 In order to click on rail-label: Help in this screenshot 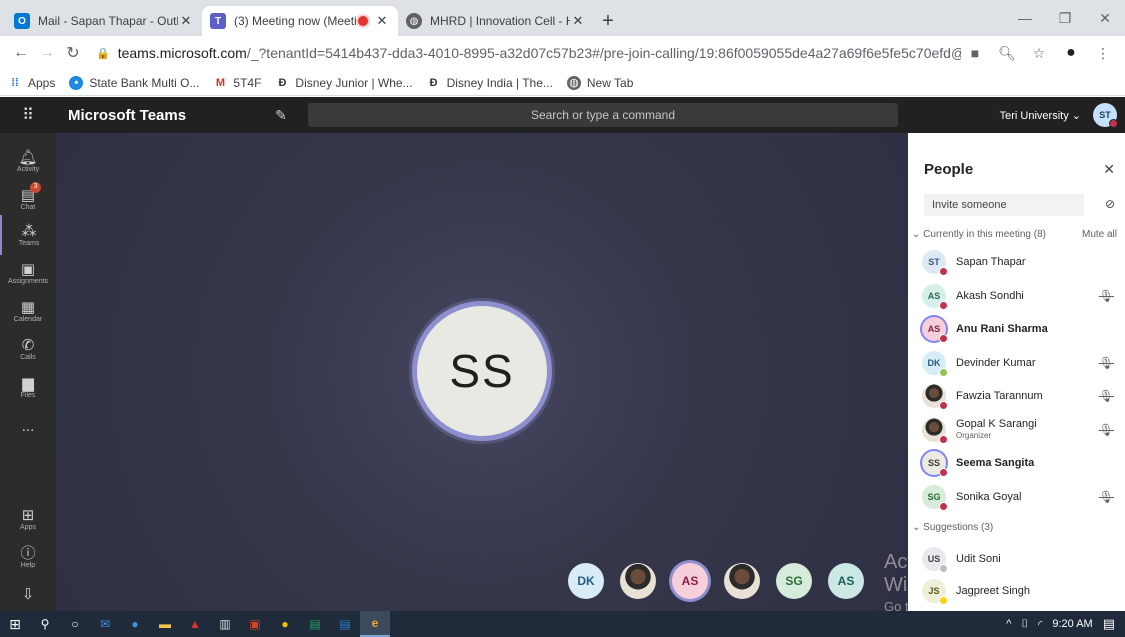, I will do `click(28, 565)`.